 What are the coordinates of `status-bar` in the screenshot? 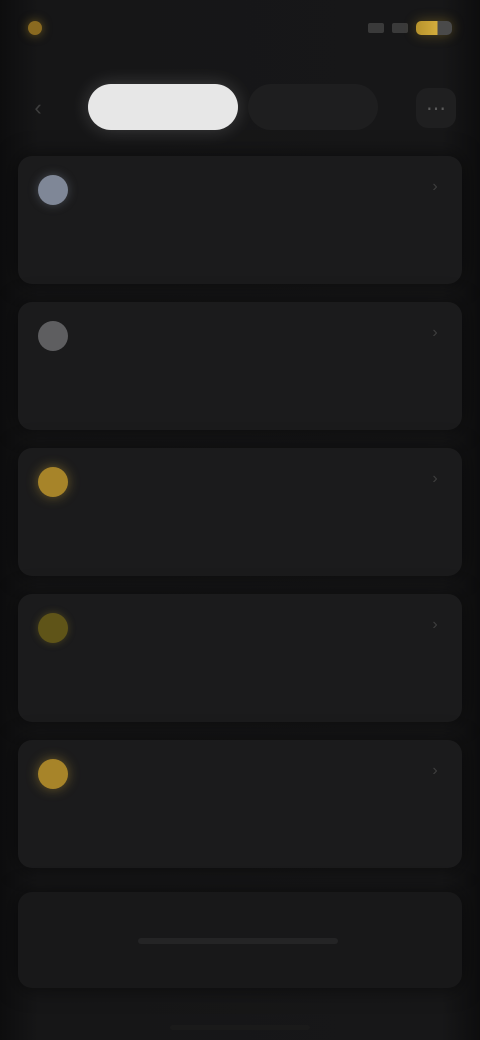 It's located at (240, 28).